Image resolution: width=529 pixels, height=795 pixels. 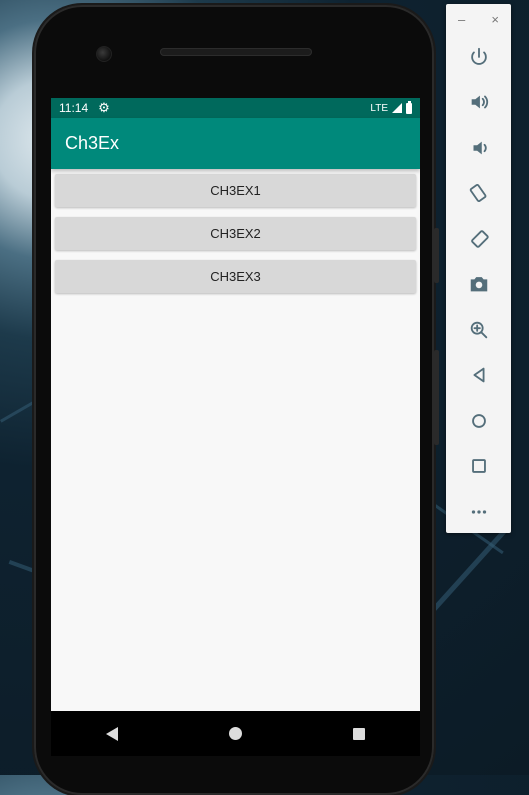 What do you see at coordinates (358, 733) in the screenshot?
I see `nav-recents-icon` at bounding box center [358, 733].